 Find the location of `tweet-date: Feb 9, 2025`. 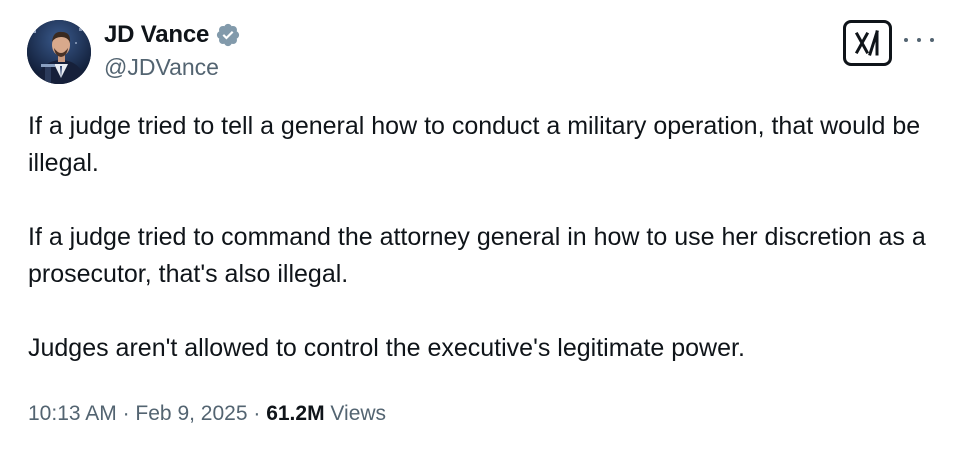

tweet-date: Feb 9, 2025 is located at coordinates (191, 414).